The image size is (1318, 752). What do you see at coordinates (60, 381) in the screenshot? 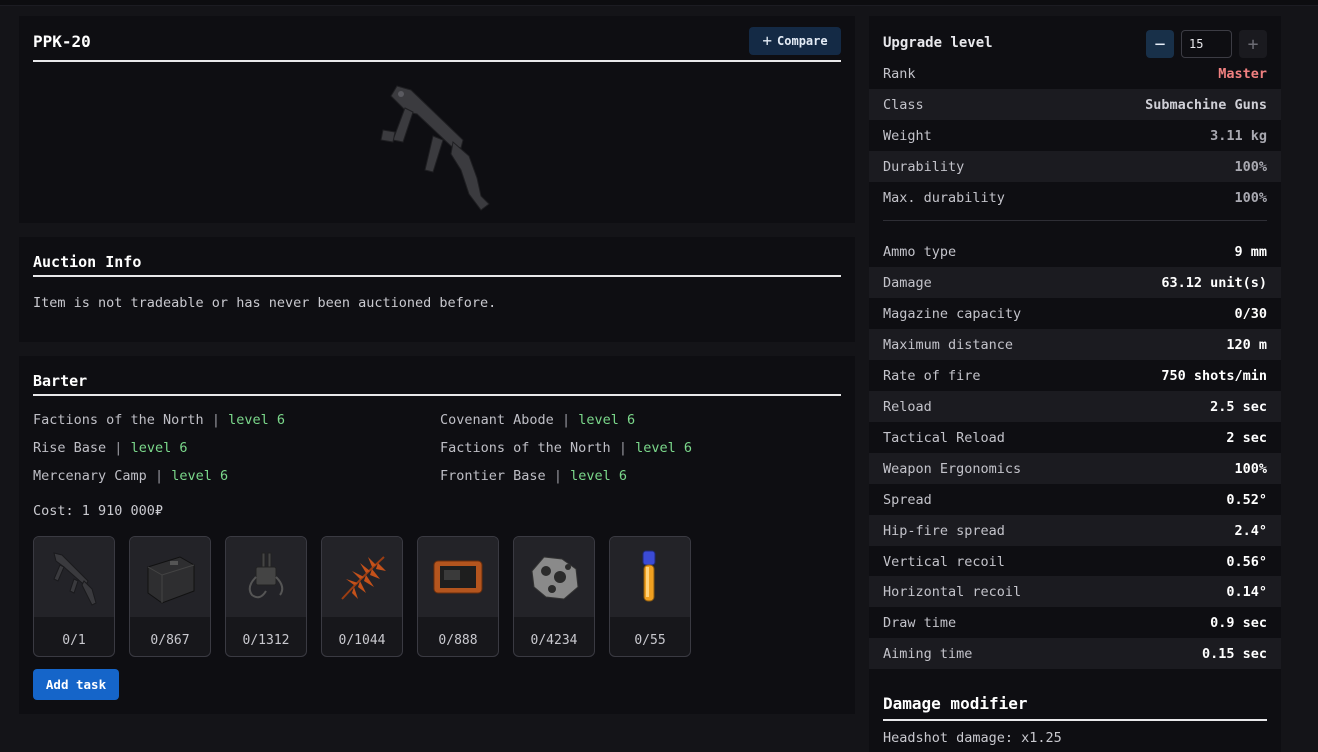
I see `barter-title: Barter` at bounding box center [60, 381].